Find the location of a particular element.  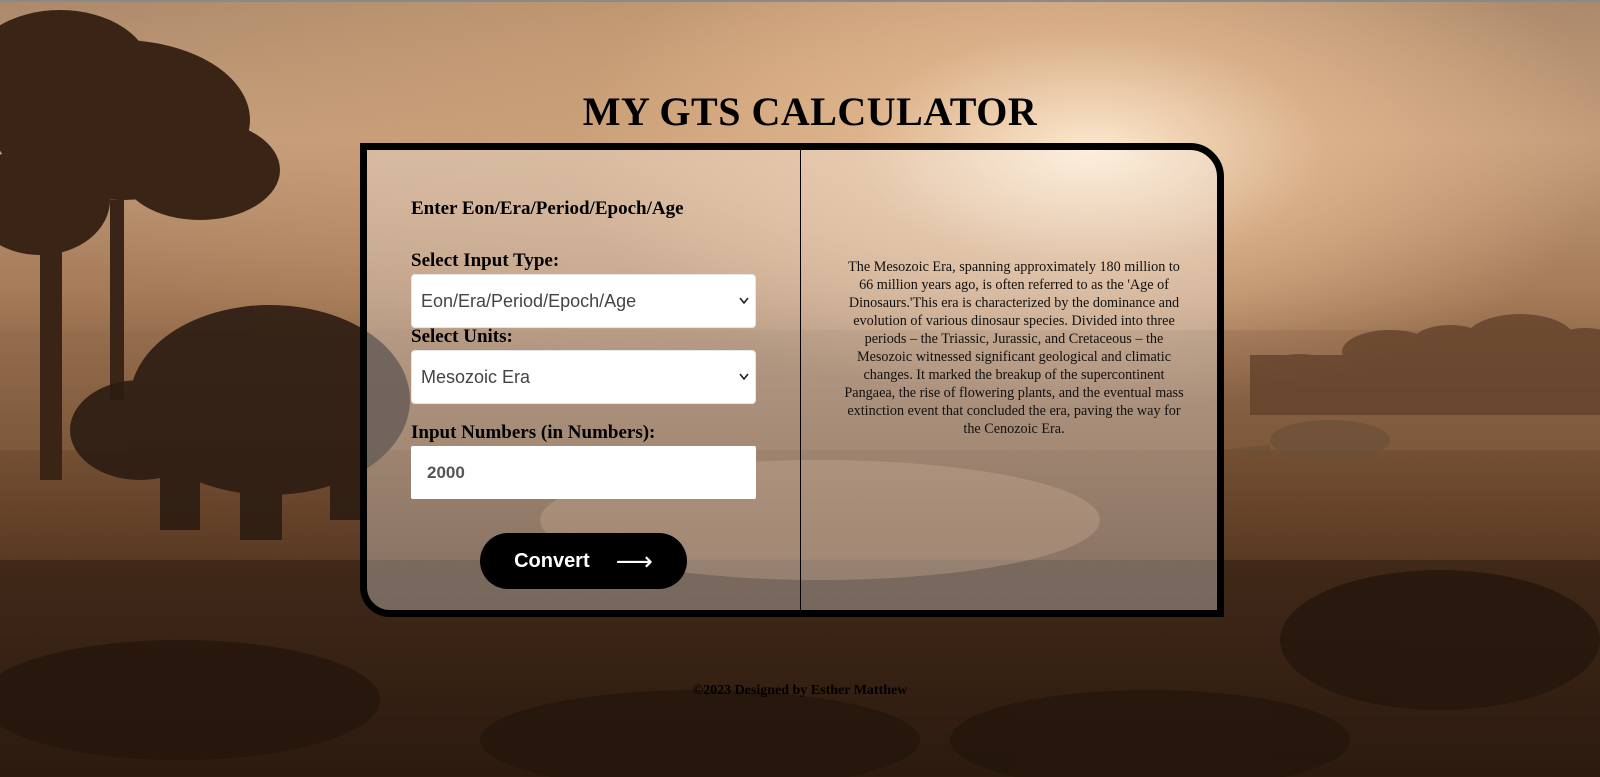

units-select: Mesozoic Era is located at coordinates (583, 377).